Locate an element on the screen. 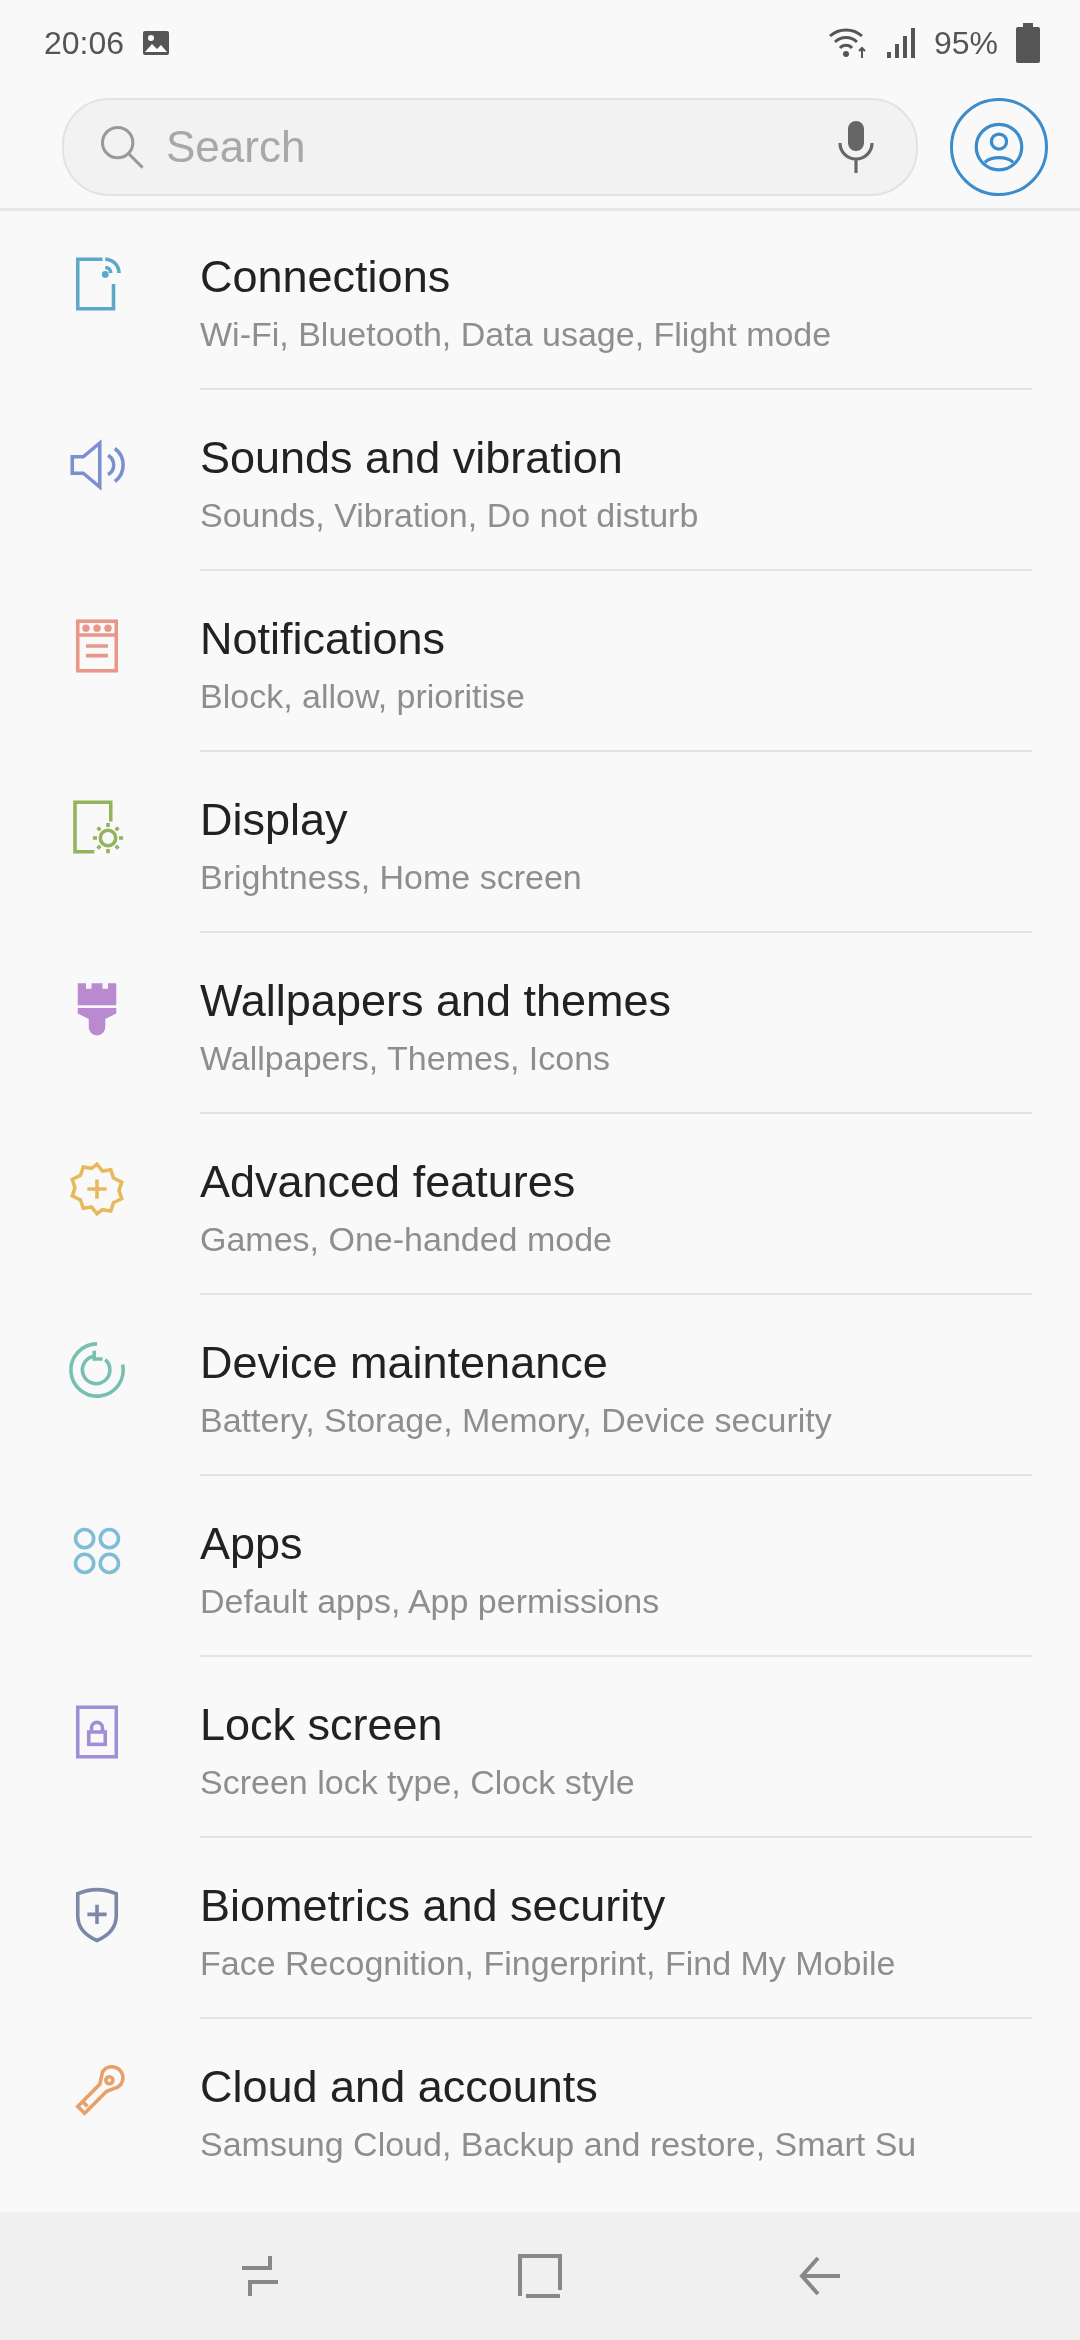 The width and height of the screenshot is (1080, 2340). setting-title: Sounds and vibration is located at coordinates (412, 458).